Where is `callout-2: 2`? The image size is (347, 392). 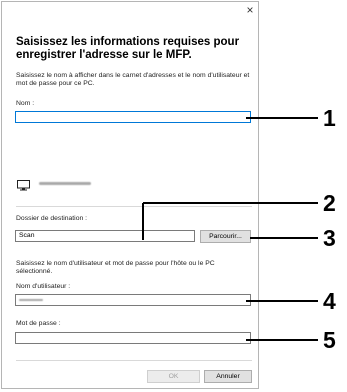
callout-2: 2 is located at coordinates (329, 203).